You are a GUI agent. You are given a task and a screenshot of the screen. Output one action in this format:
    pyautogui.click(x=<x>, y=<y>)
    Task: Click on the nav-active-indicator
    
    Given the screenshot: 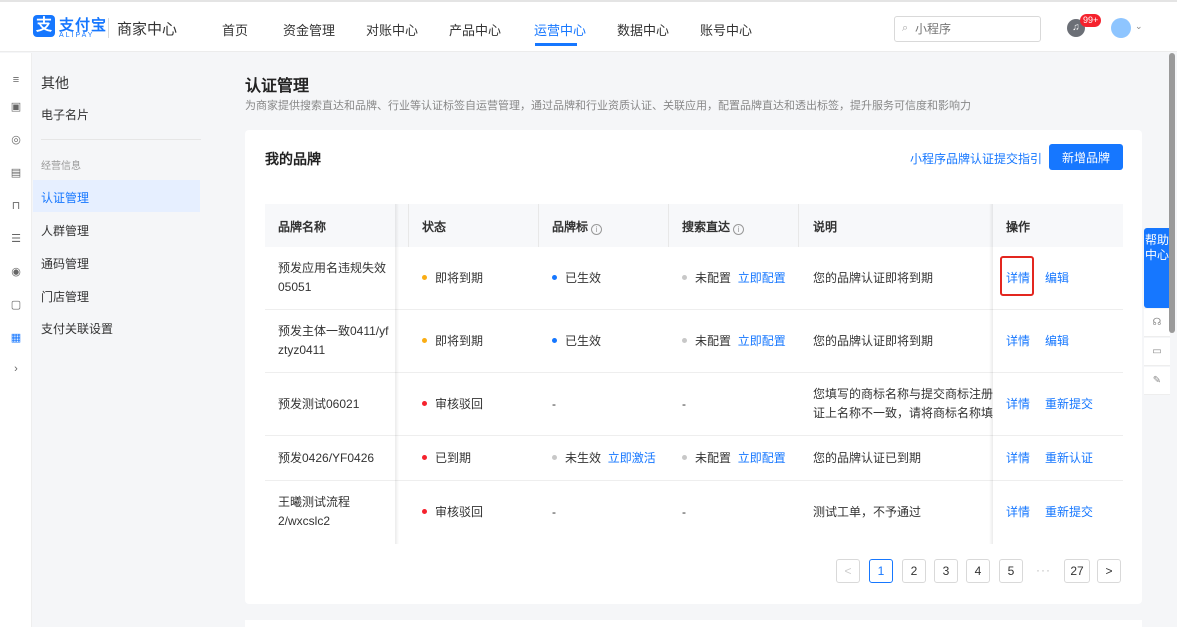 What is the action you would take?
    pyautogui.click(x=556, y=44)
    